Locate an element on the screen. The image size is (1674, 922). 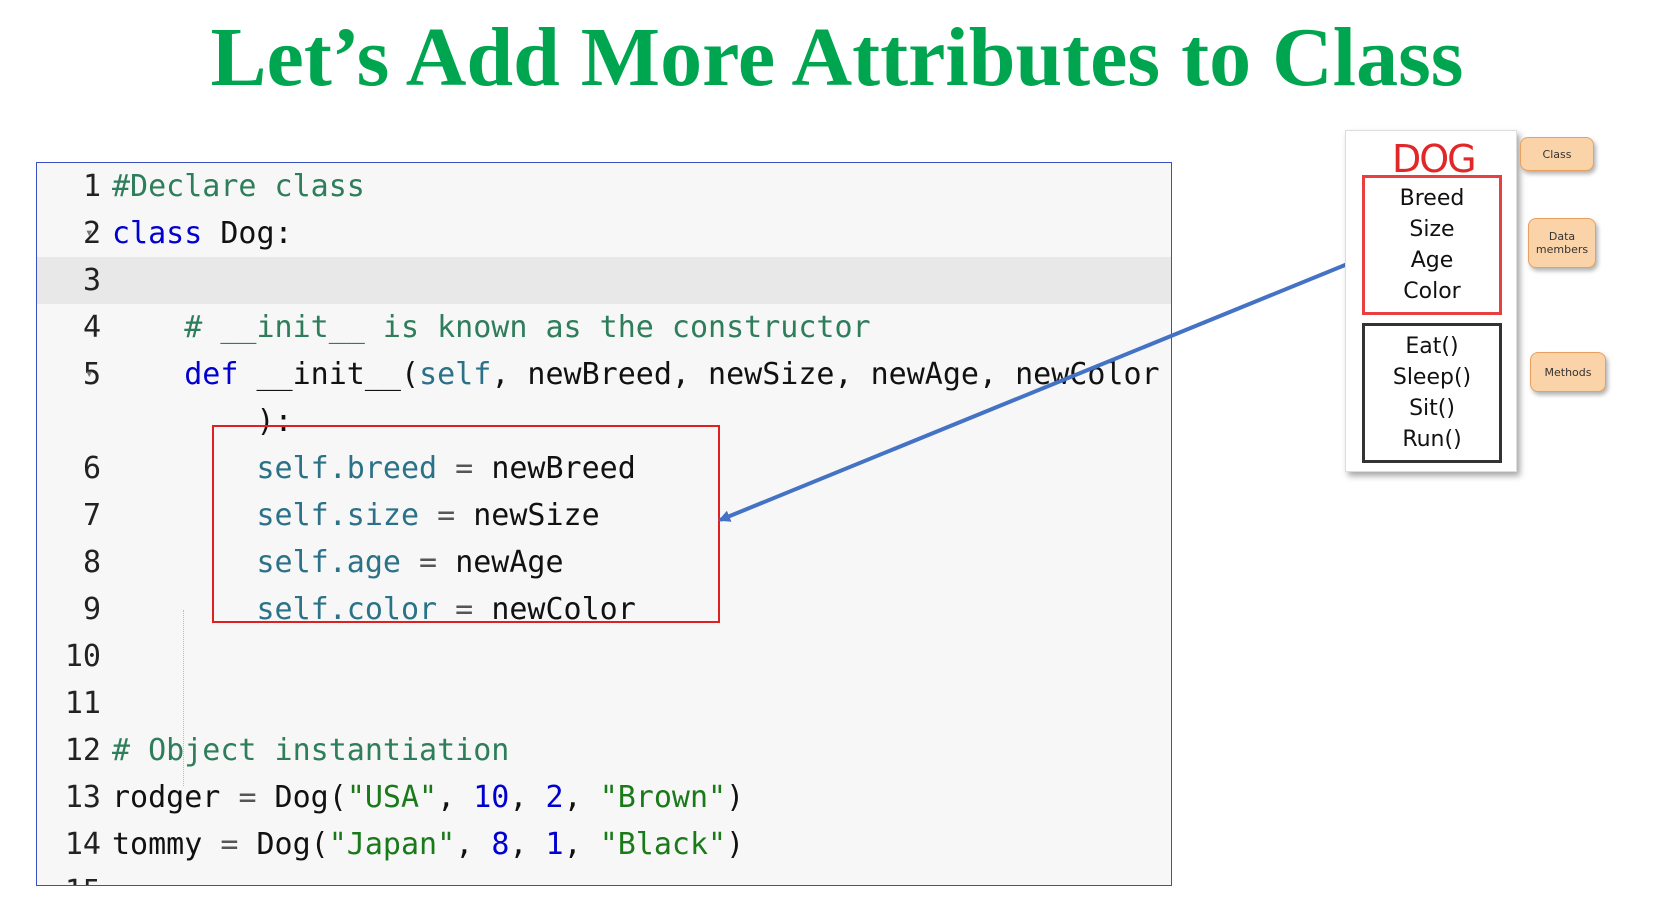
code-token: "Brown" is located at coordinates (663, 797).